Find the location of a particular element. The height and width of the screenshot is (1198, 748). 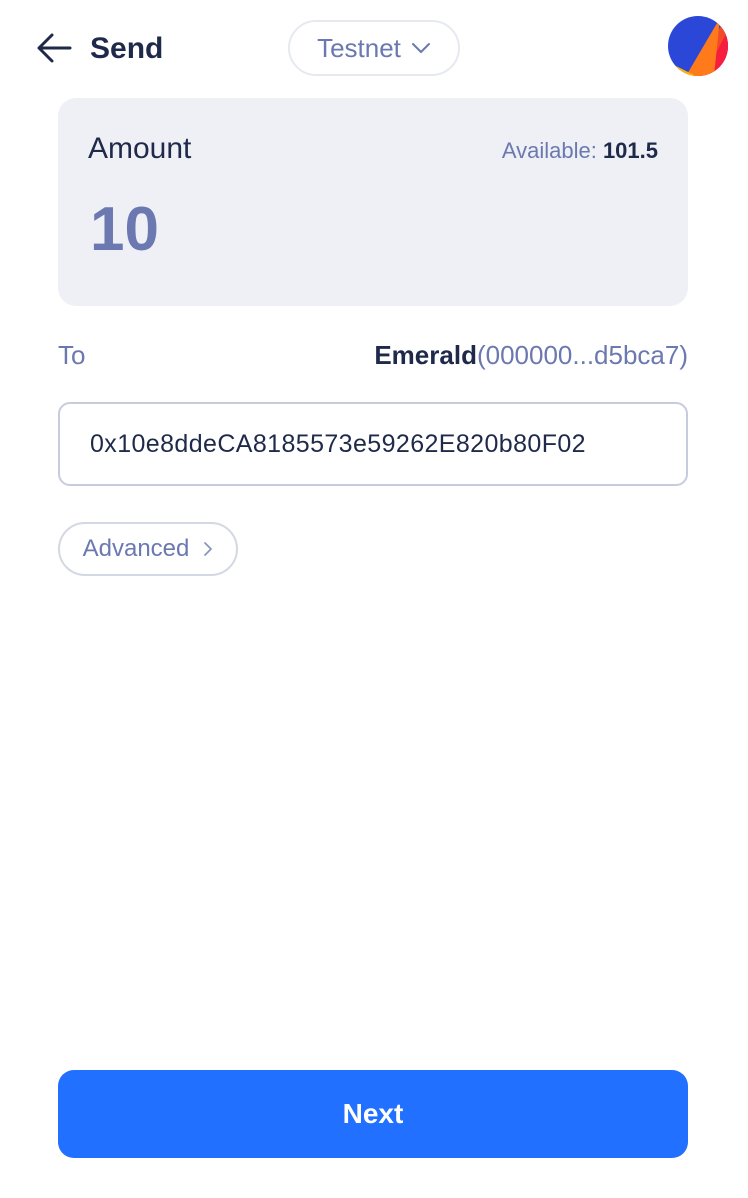

to-account-name: Emerald is located at coordinates (425, 355).